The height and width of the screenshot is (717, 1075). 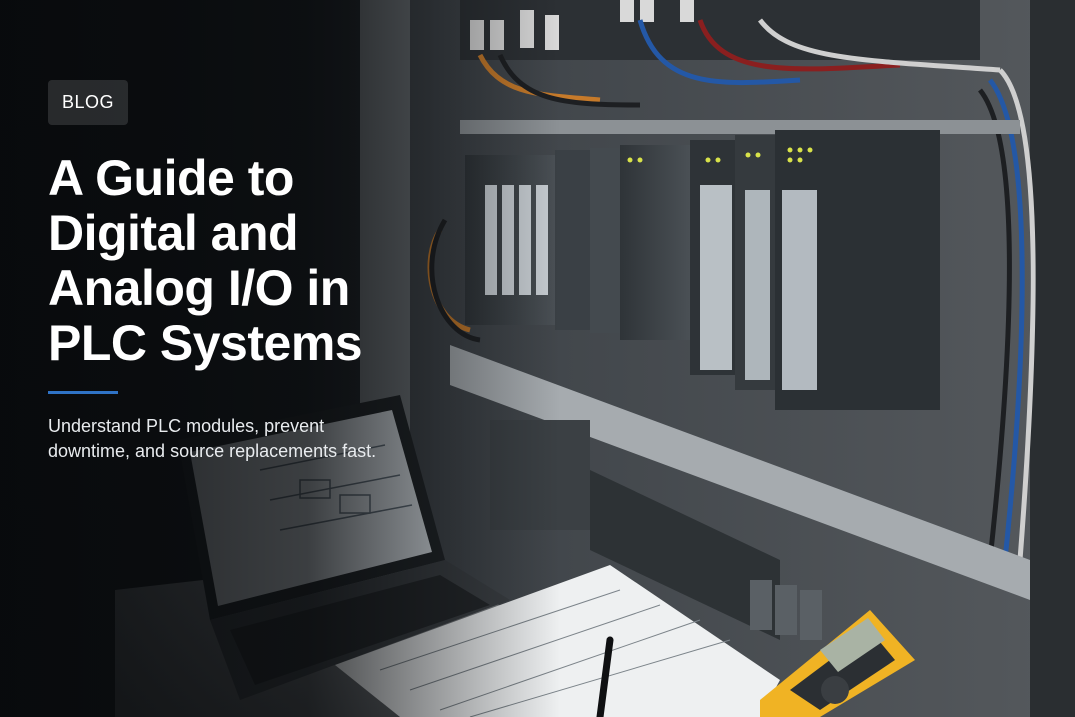 I want to click on subtitle-line: Understand PLC modules, prevent, so click(x=186, y=426).